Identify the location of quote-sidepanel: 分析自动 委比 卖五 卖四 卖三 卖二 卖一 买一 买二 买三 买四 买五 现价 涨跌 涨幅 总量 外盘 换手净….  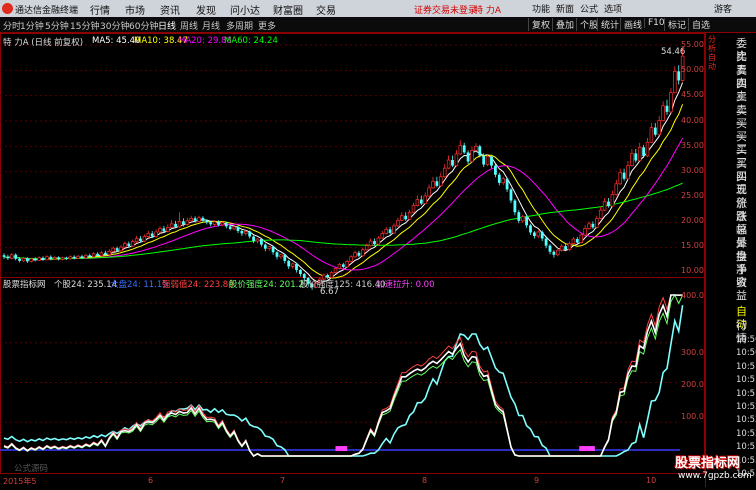
(730, 260).